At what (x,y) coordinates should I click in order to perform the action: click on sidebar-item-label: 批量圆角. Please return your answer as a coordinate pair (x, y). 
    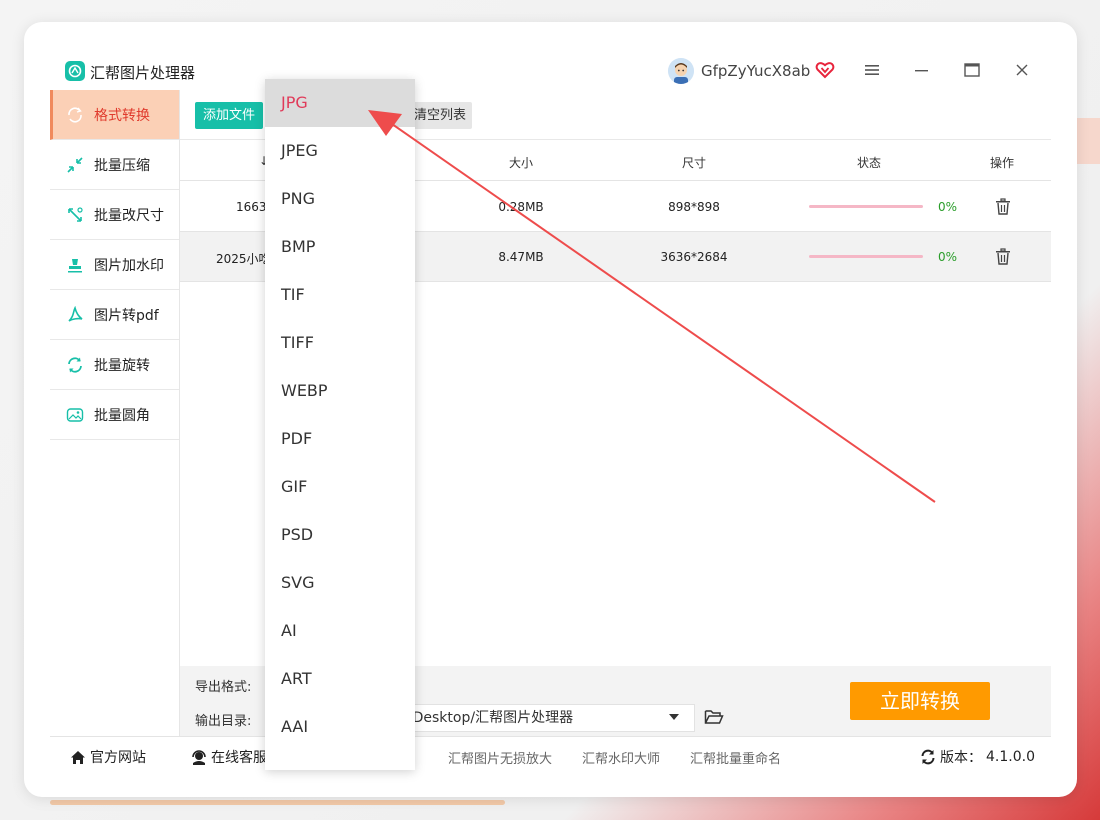
    Looking at the image, I should click on (122, 415).